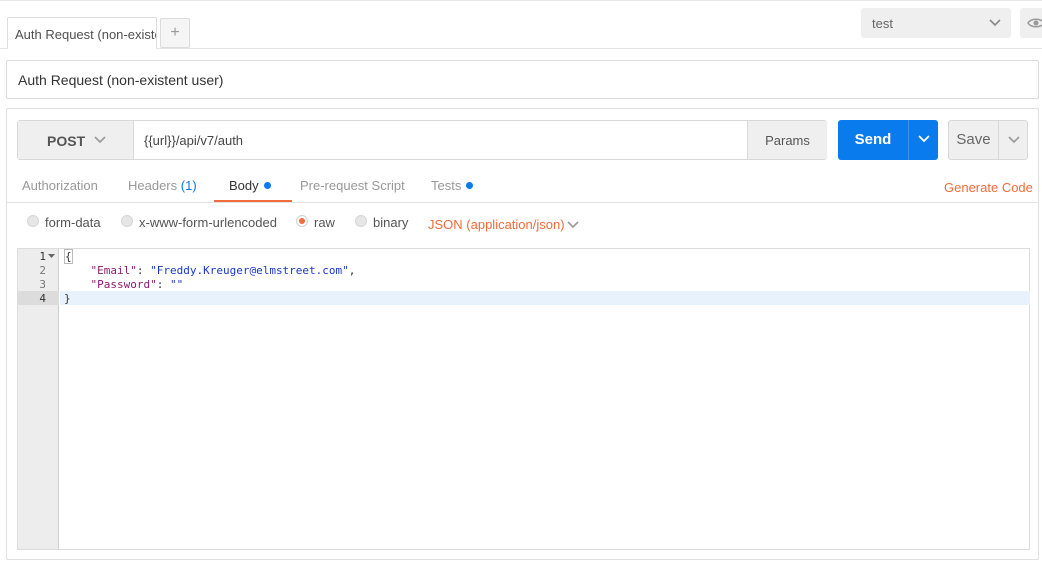 This screenshot has height=562, width=1042. What do you see at coordinates (253, 201) in the screenshot?
I see `active-tab-underline` at bounding box center [253, 201].